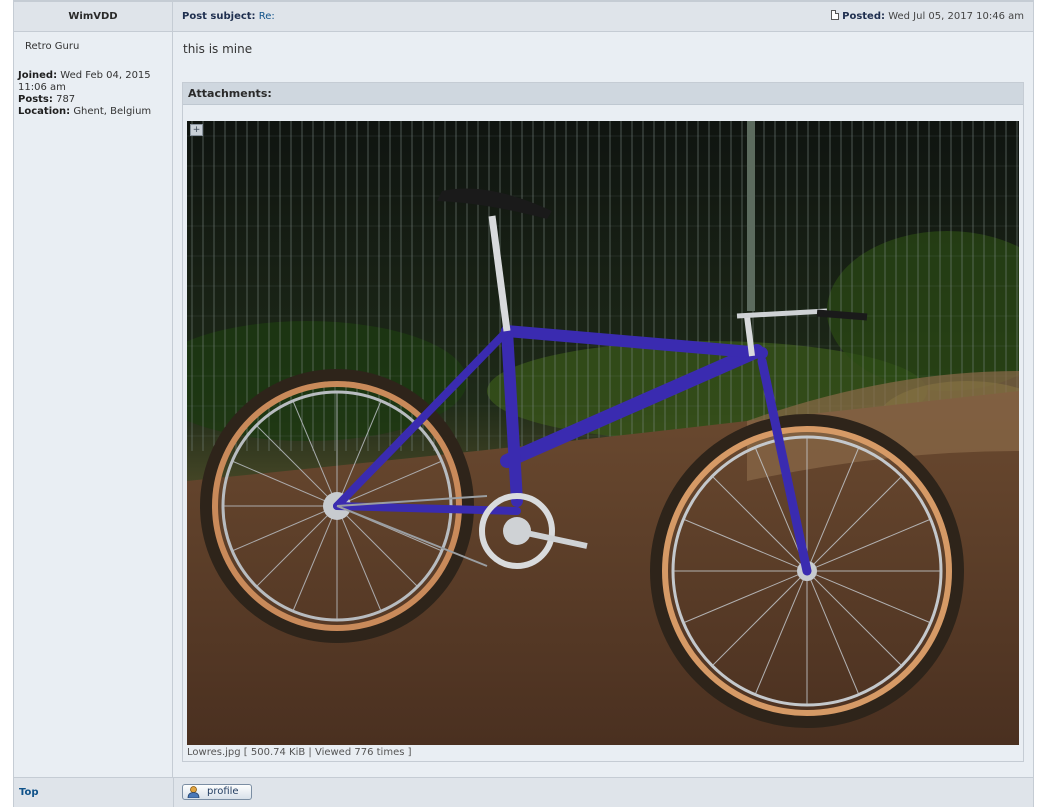  I want to click on author-name: WimVDD, so click(93, 16).